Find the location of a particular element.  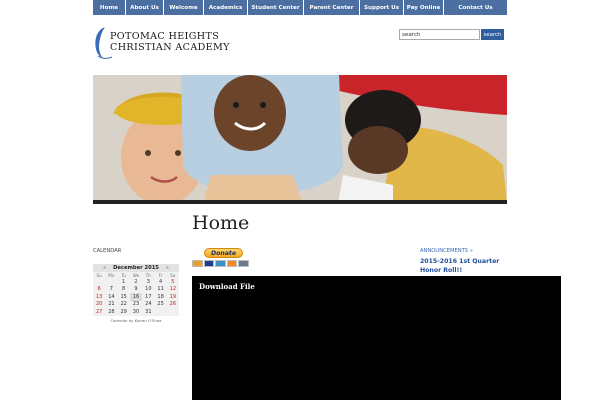

calendar-day: 7 is located at coordinates (111, 290).